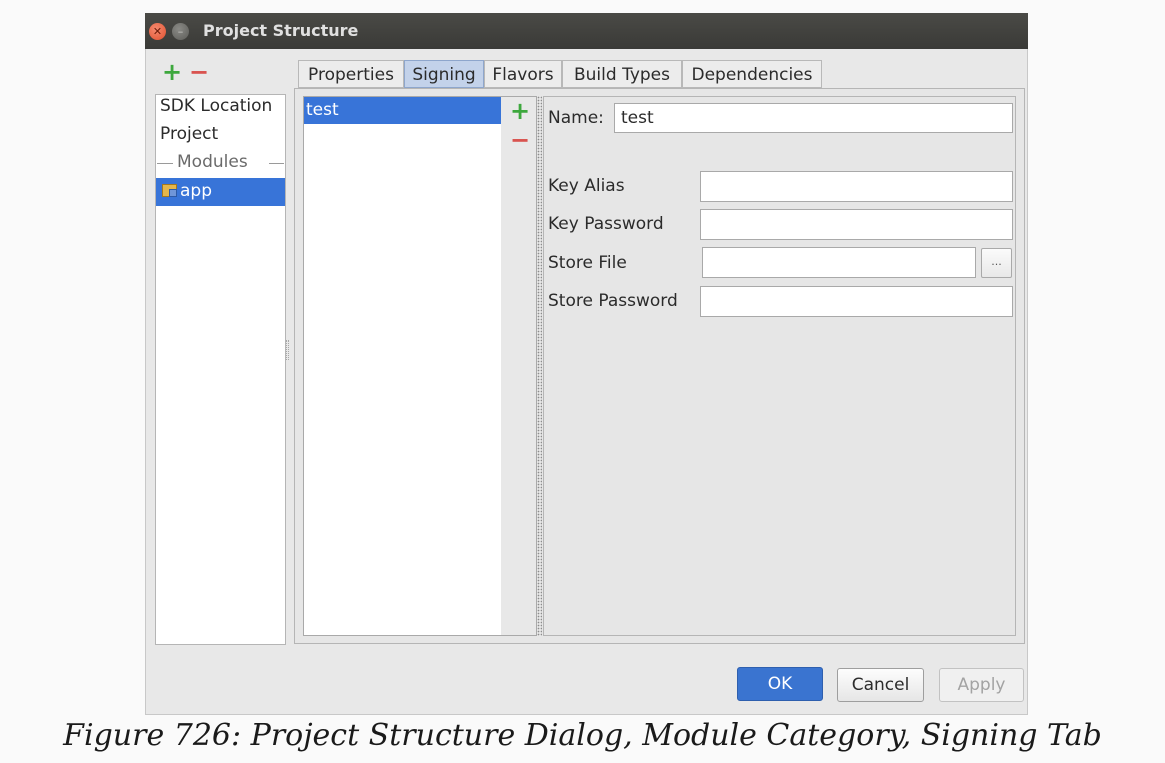 The height and width of the screenshot is (763, 1165). What do you see at coordinates (856, 186) in the screenshot?
I see `key-alias-field` at bounding box center [856, 186].